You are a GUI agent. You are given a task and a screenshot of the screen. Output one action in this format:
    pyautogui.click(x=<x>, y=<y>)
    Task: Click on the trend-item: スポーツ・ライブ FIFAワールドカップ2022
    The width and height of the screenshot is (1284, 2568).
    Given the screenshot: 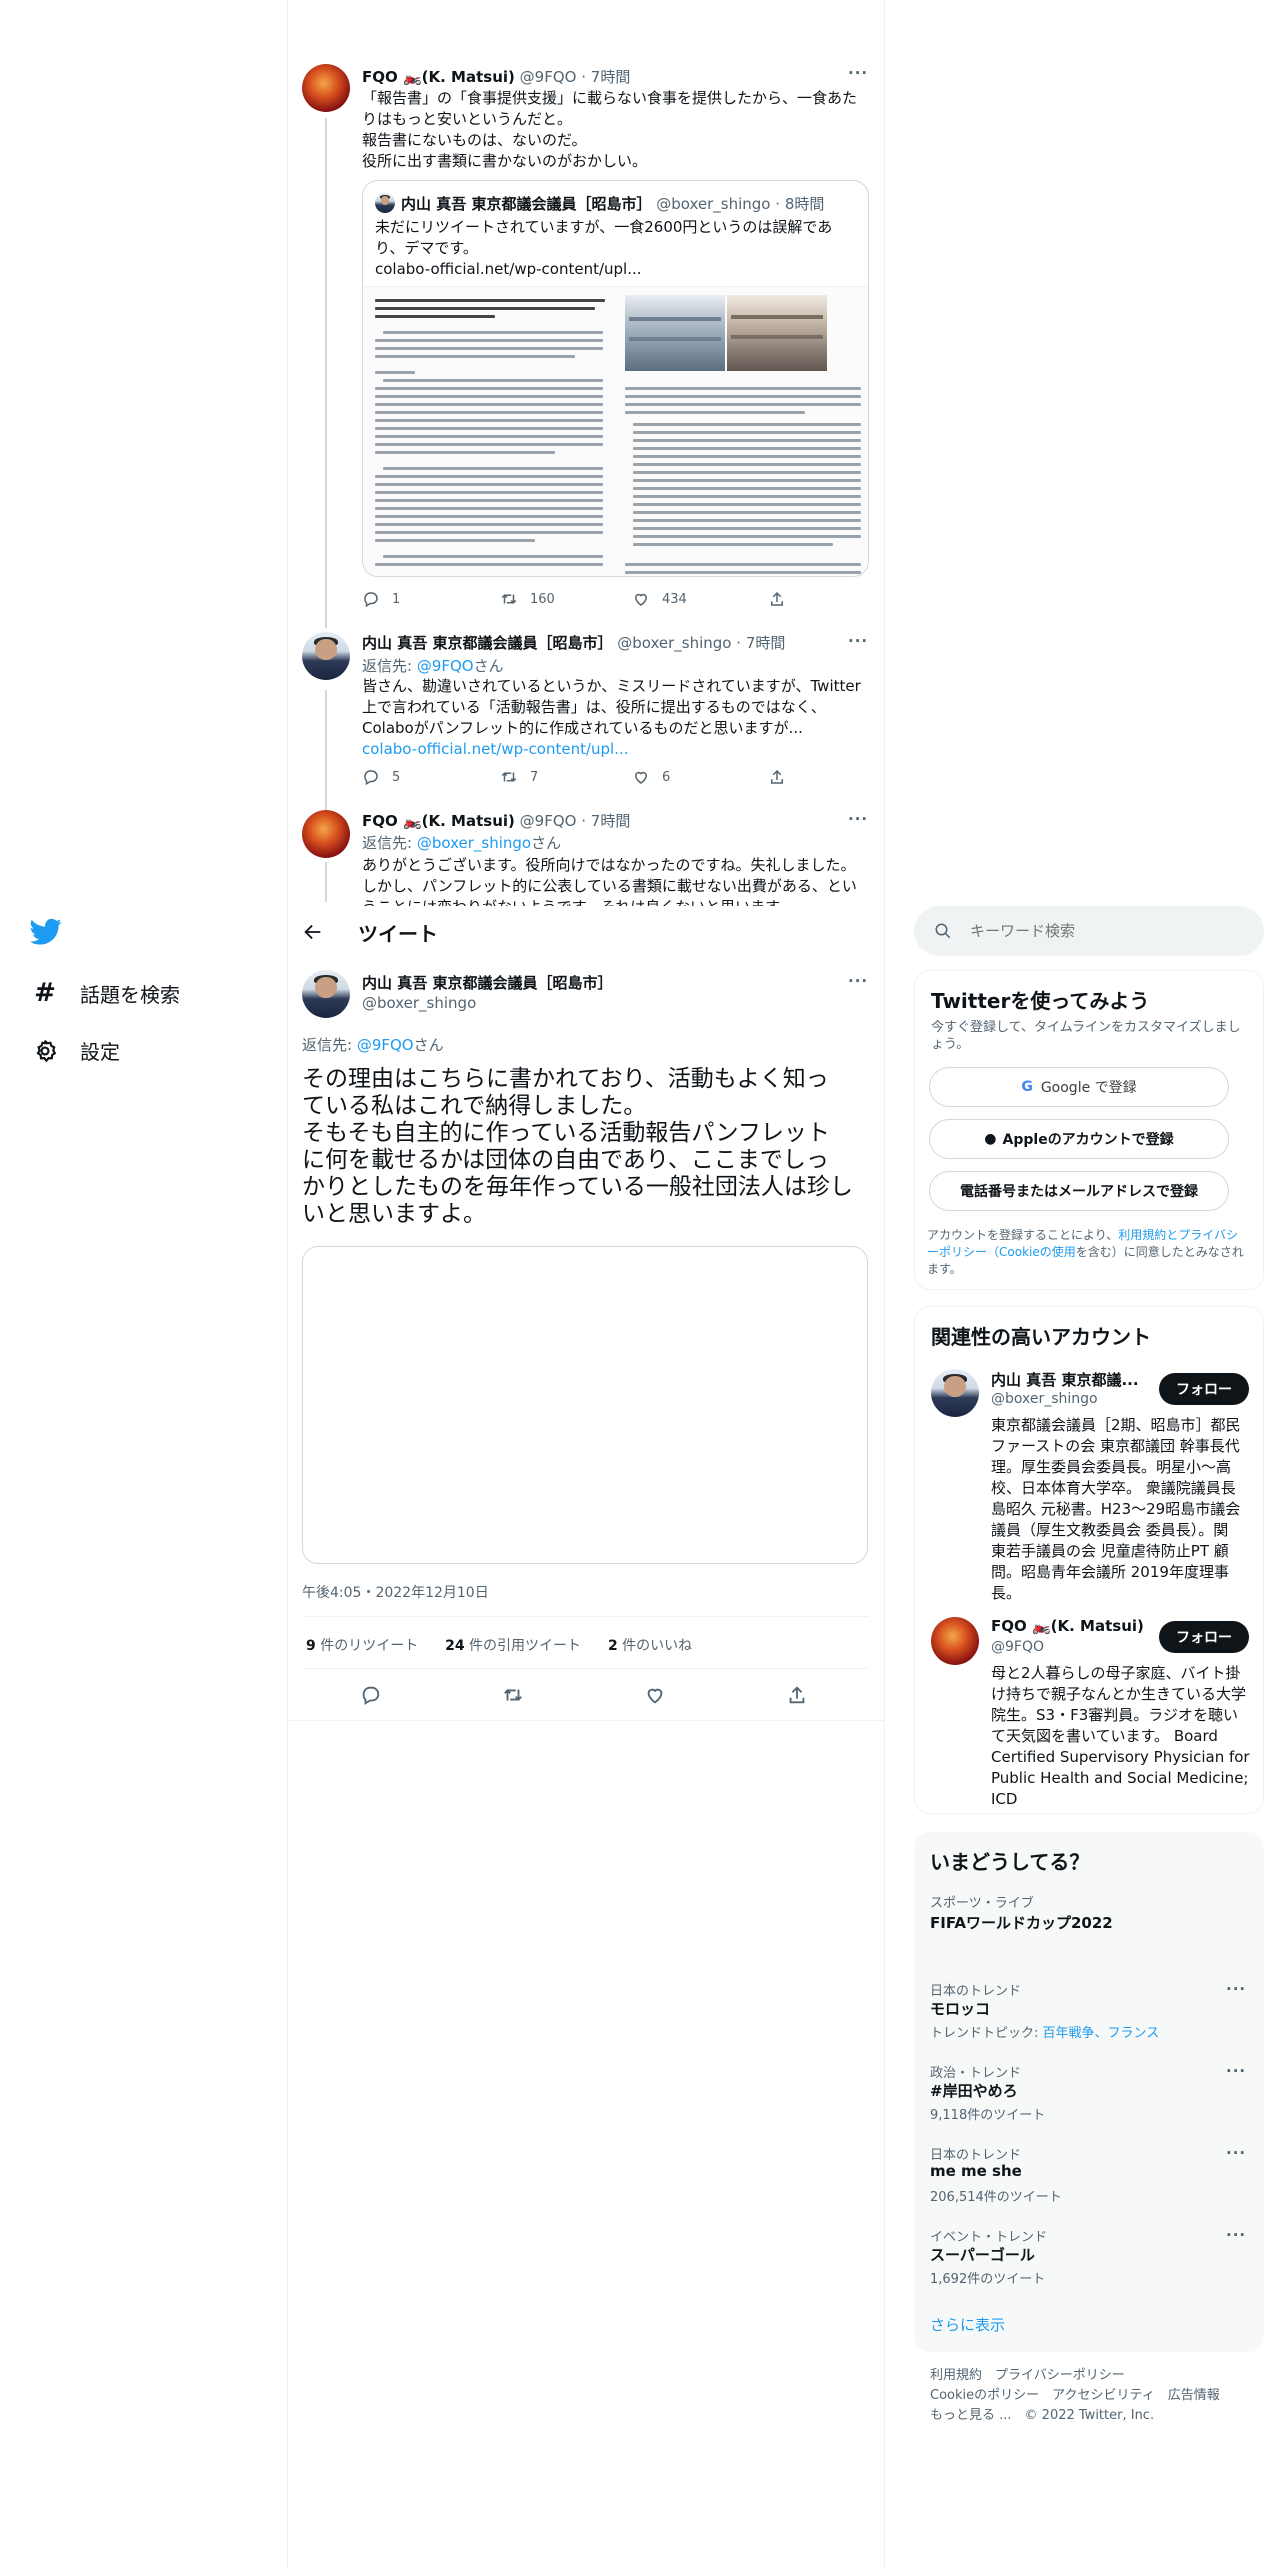 What is the action you would take?
    pyautogui.click(x=1089, y=1932)
    